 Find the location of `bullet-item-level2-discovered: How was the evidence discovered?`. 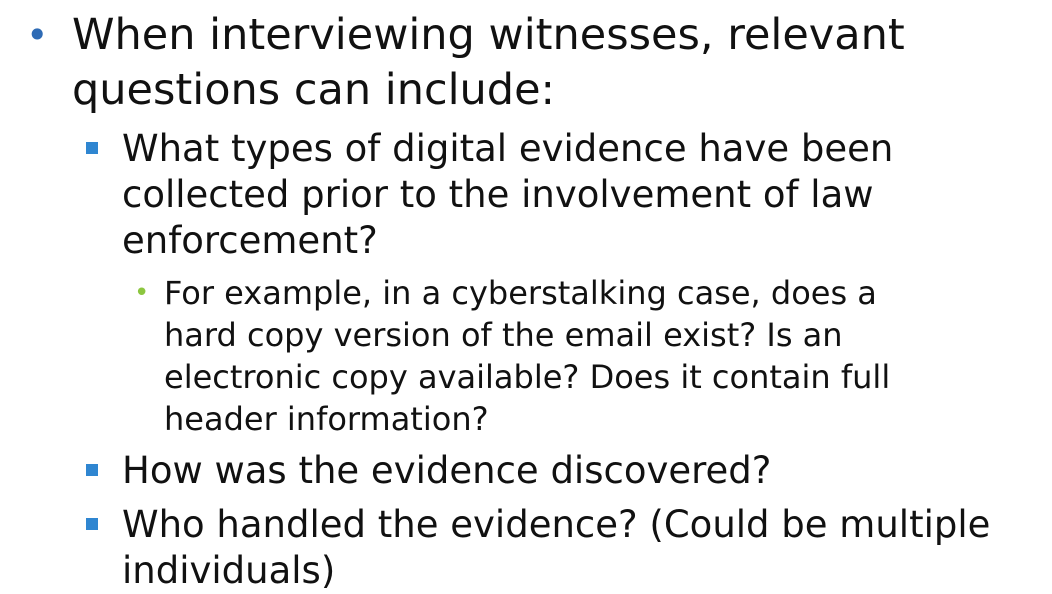

bullet-item-level2-discovered: How was the evidence discovered? is located at coordinates (564, 471).